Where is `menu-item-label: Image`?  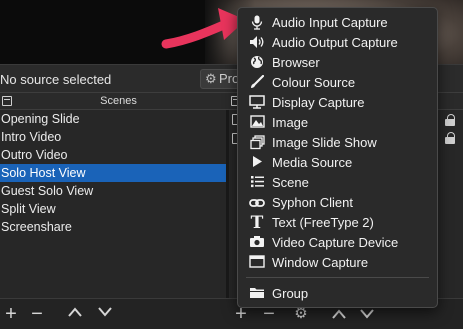
menu-item-label: Image is located at coordinates (290, 122).